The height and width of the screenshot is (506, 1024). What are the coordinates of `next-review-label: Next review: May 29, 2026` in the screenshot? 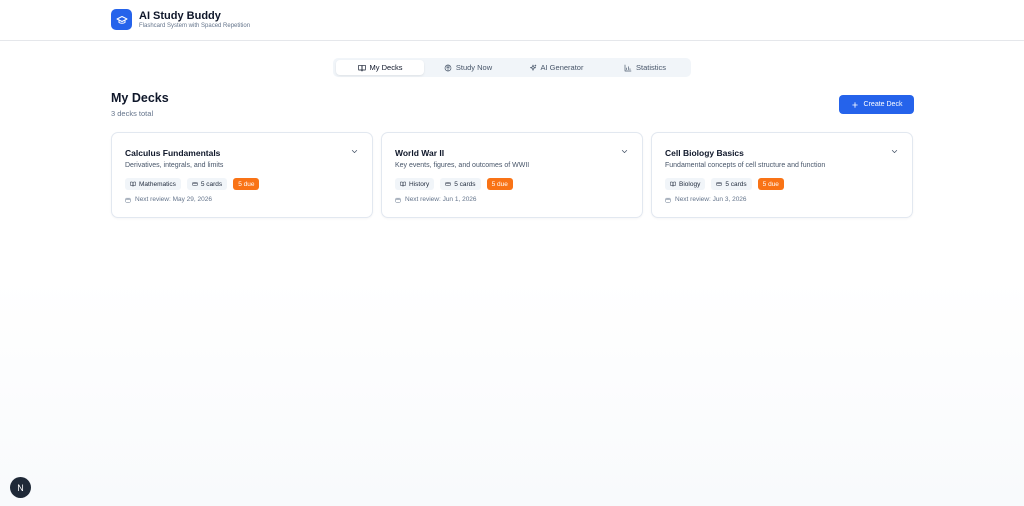 It's located at (173, 199).